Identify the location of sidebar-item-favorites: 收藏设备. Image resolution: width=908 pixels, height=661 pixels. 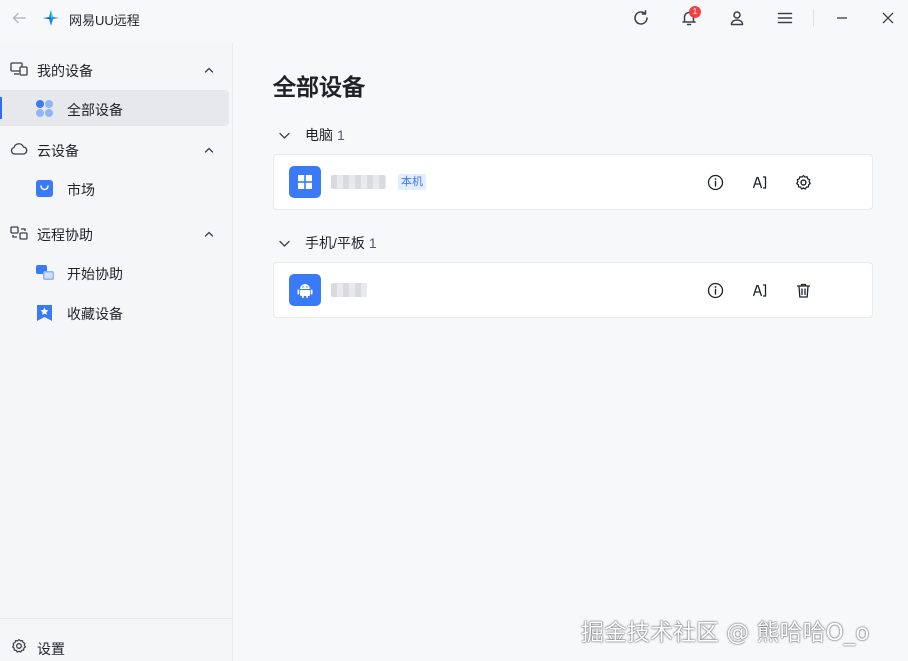
(114, 312).